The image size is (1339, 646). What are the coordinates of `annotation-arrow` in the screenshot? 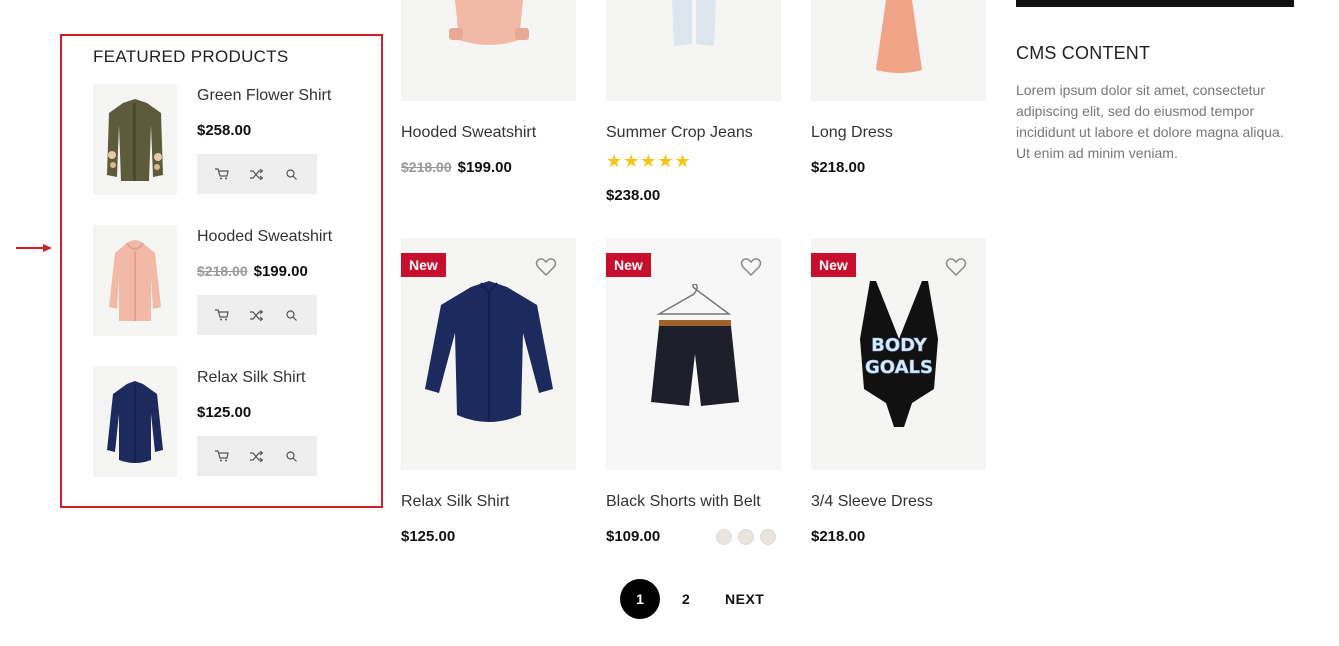 It's located at (31, 248).